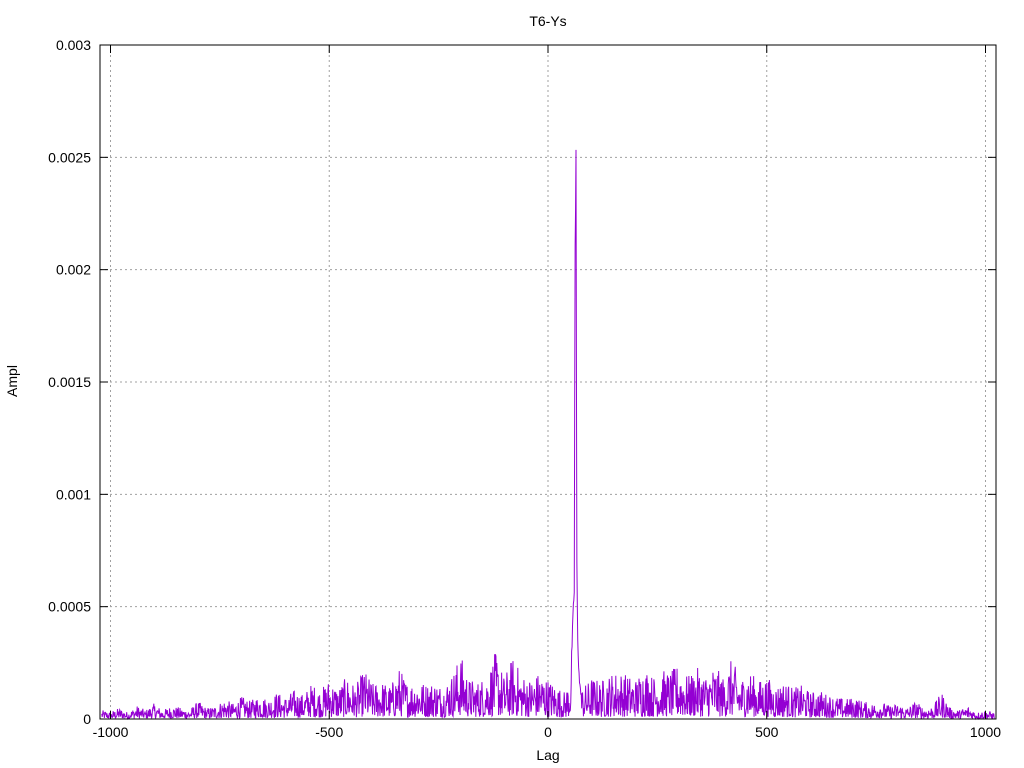  Describe the element at coordinates (73, 45) in the screenshot. I see `y-tick-label: 0.003` at that location.